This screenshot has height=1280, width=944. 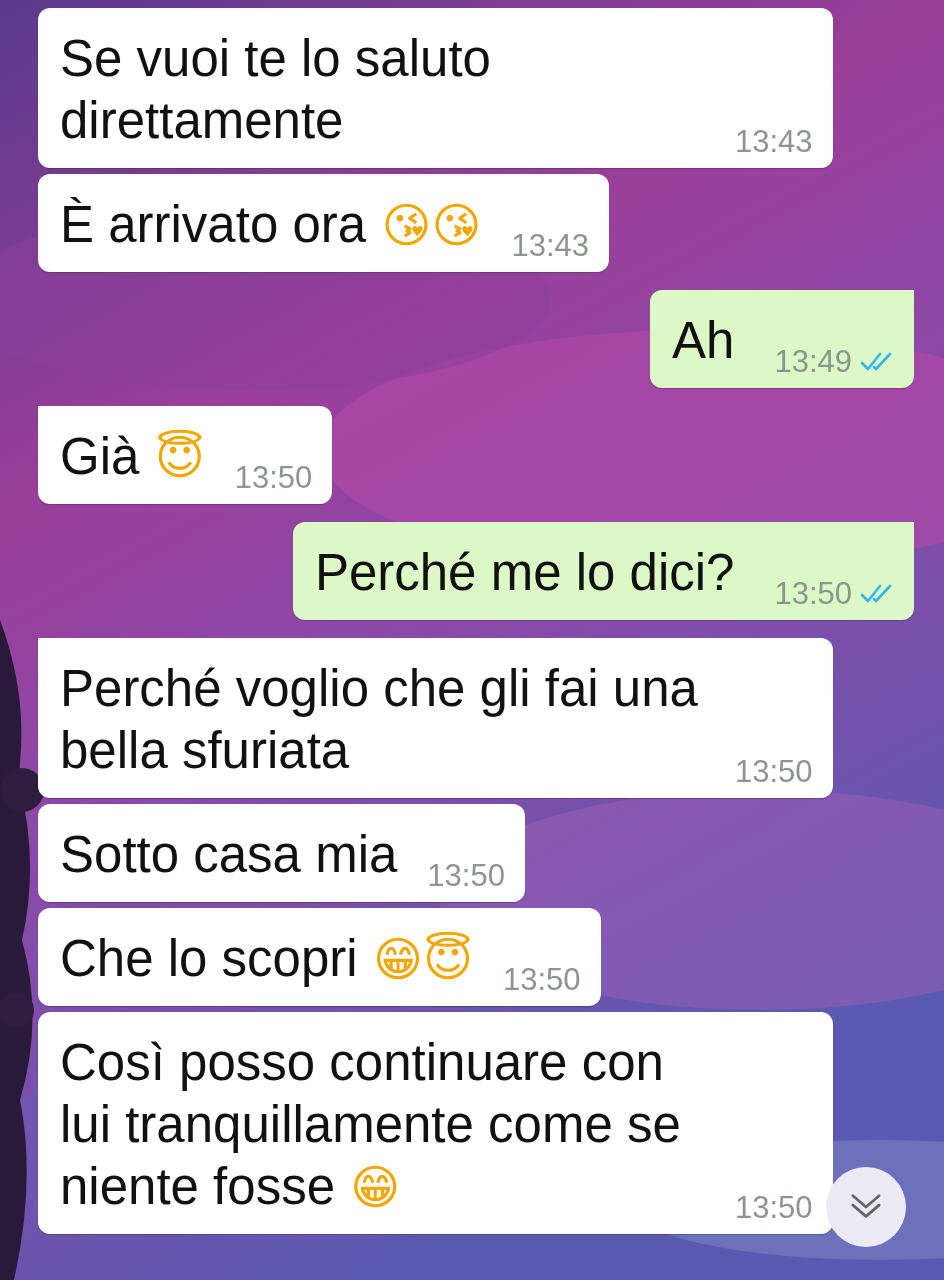 What do you see at coordinates (132, 457) in the screenshot?
I see `message-text: Già 😇` at bounding box center [132, 457].